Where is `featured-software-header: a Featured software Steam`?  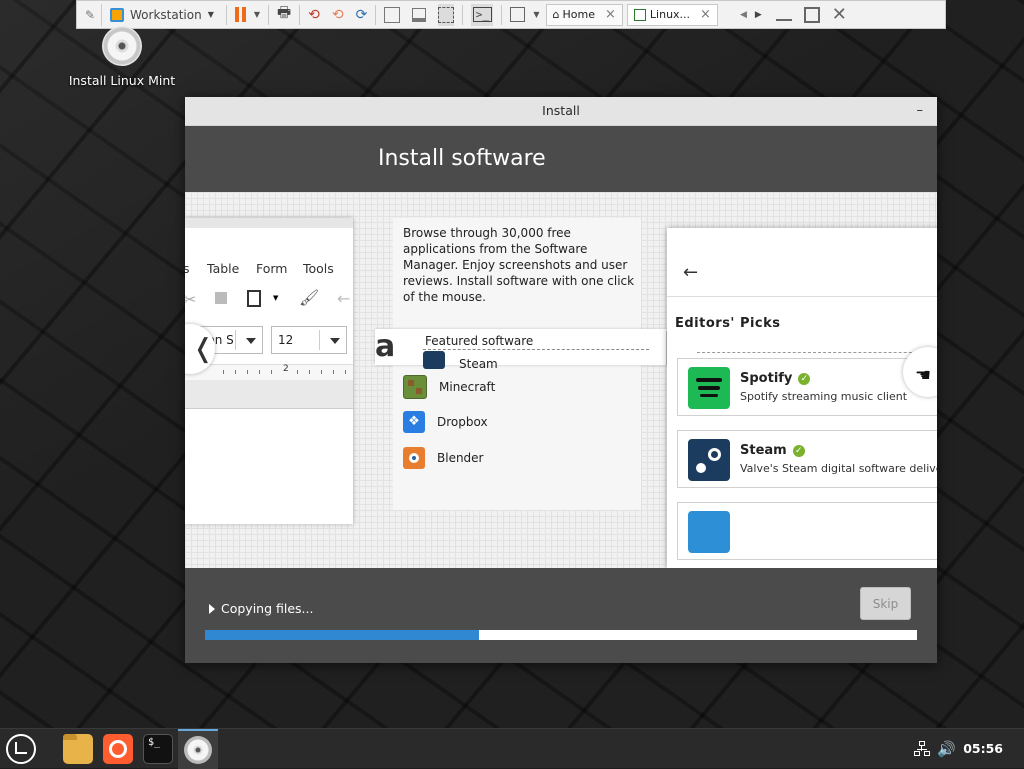 featured-software-header: a Featured software Steam is located at coordinates (530, 350).